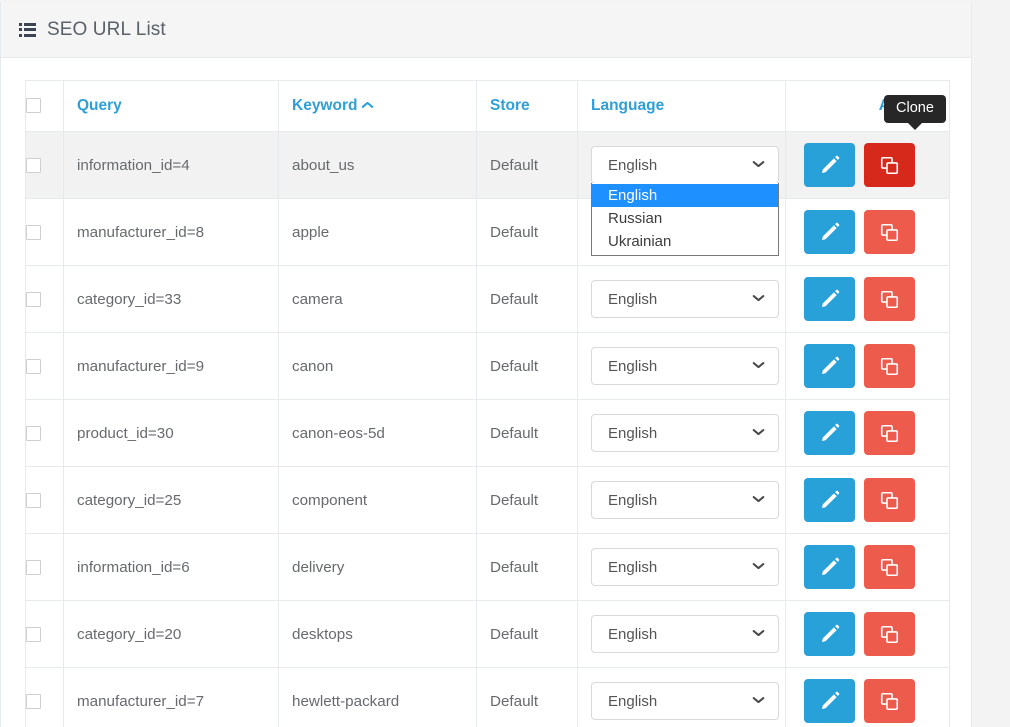 The width and height of the screenshot is (1010, 727). Describe the element at coordinates (487, 433) in the screenshot. I see `table-row: product_id=30 canon-eos-5d Default English` at that location.